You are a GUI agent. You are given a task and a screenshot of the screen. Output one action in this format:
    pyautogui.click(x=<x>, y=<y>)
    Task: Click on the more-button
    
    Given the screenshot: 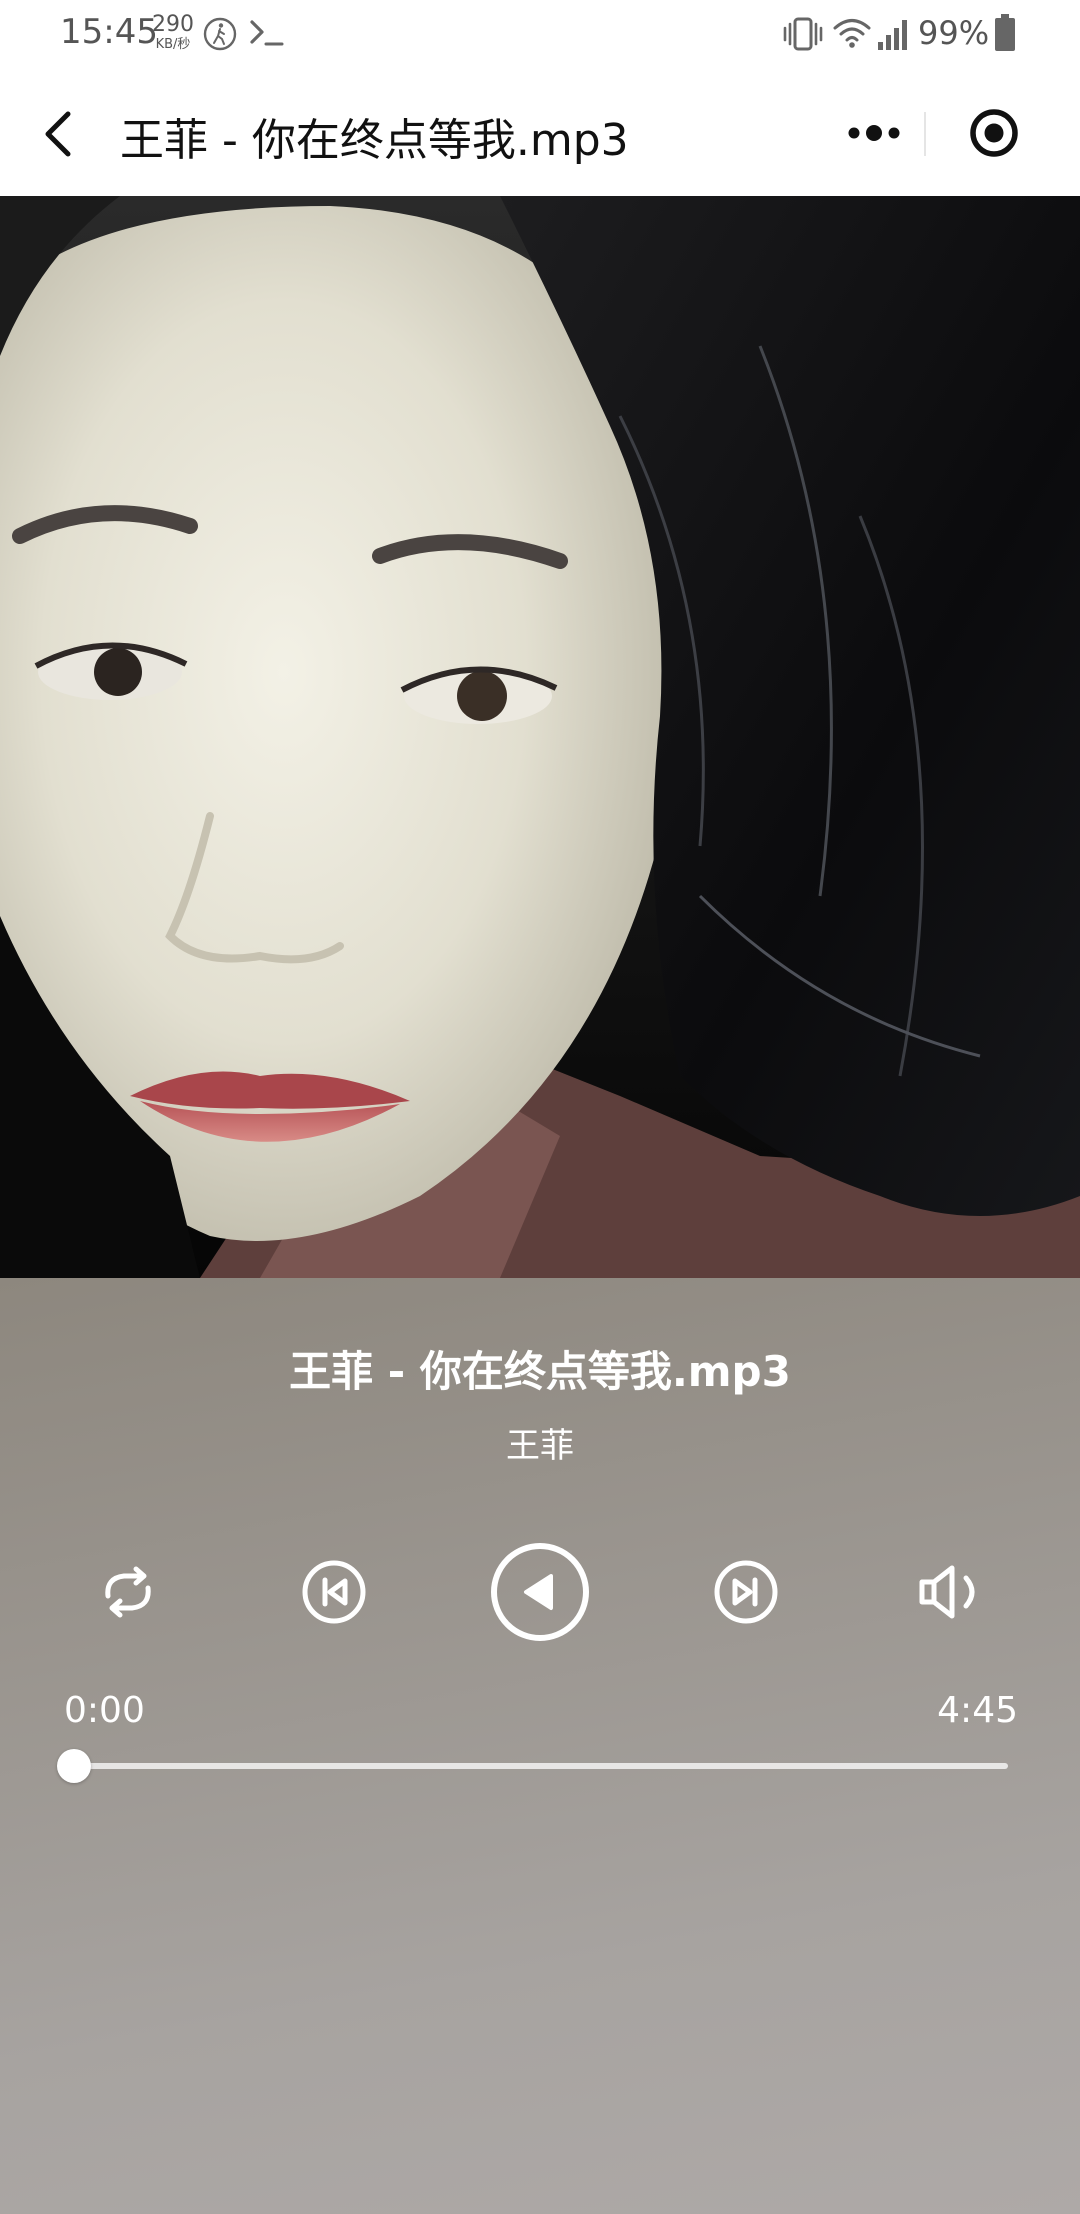 What is the action you would take?
    pyautogui.click(x=874, y=133)
    